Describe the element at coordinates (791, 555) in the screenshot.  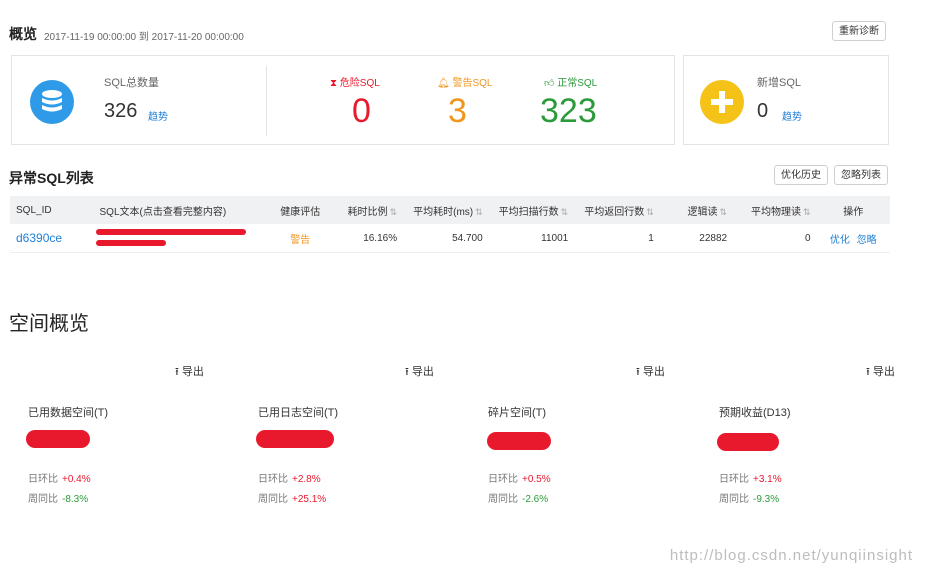
I see `watermark-text: http://blog.csdn.net/yunqiinsight` at that location.